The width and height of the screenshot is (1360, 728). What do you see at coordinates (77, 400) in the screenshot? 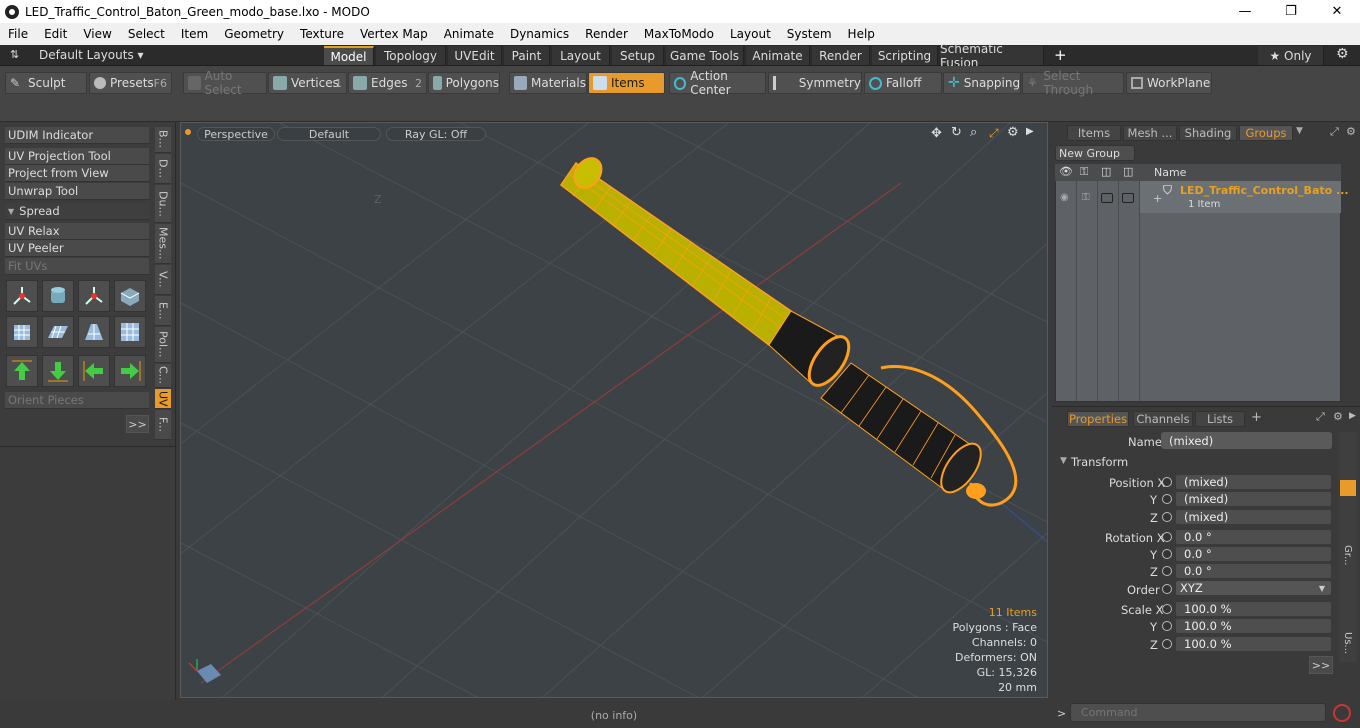
I see `orient-pieces-button: Orient Pieces` at bounding box center [77, 400].